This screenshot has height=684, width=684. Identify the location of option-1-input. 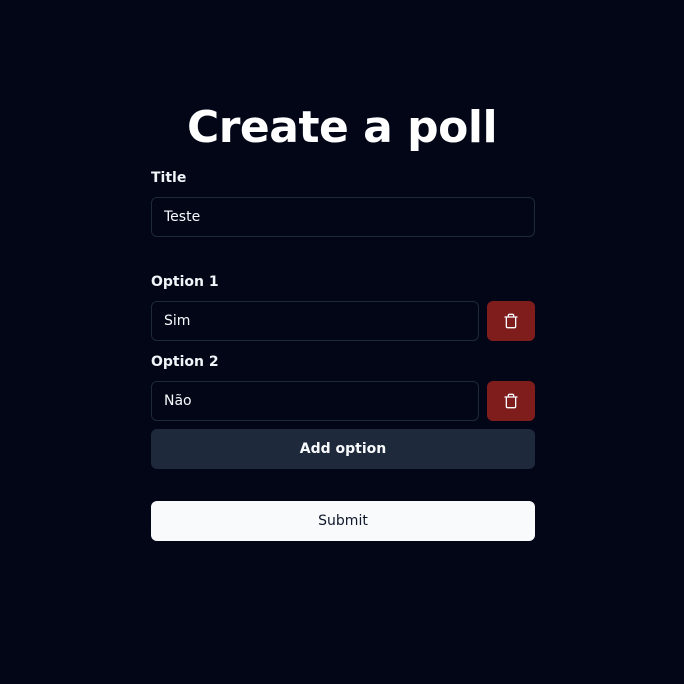
(315, 321).